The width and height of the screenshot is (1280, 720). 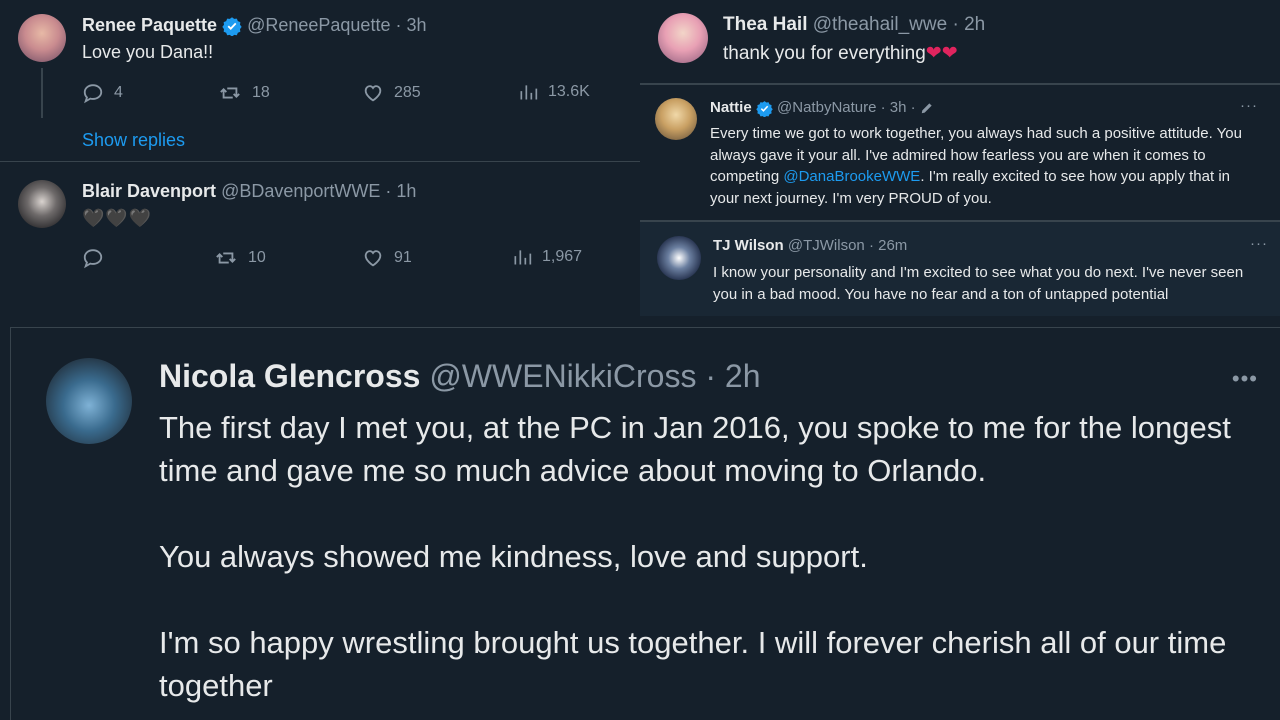 I want to click on views-button: 13.6K, so click(x=554, y=92).